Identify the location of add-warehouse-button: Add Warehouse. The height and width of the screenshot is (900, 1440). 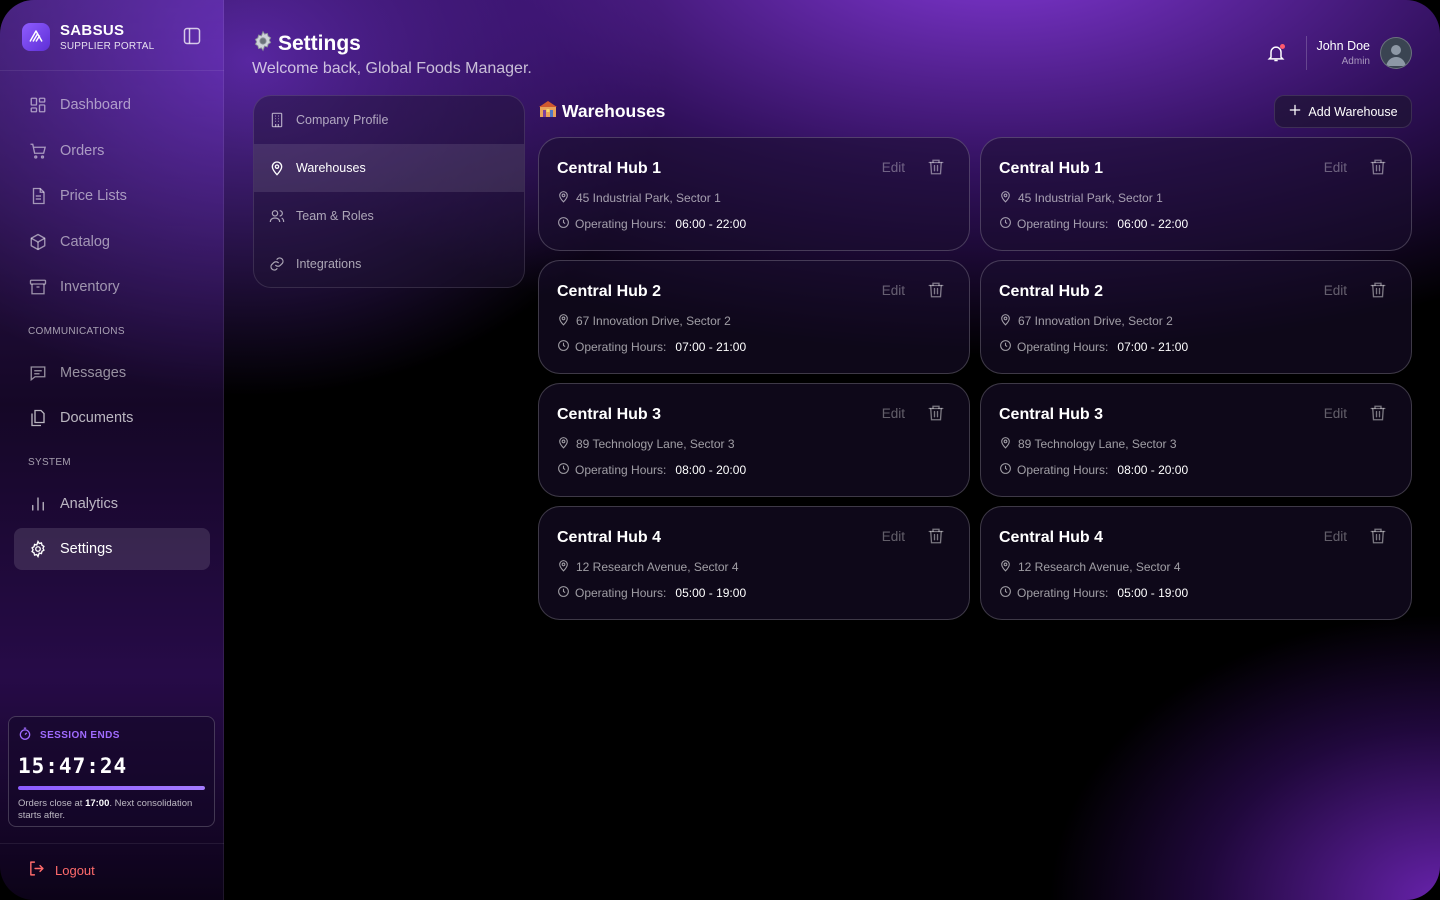
(1343, 111).